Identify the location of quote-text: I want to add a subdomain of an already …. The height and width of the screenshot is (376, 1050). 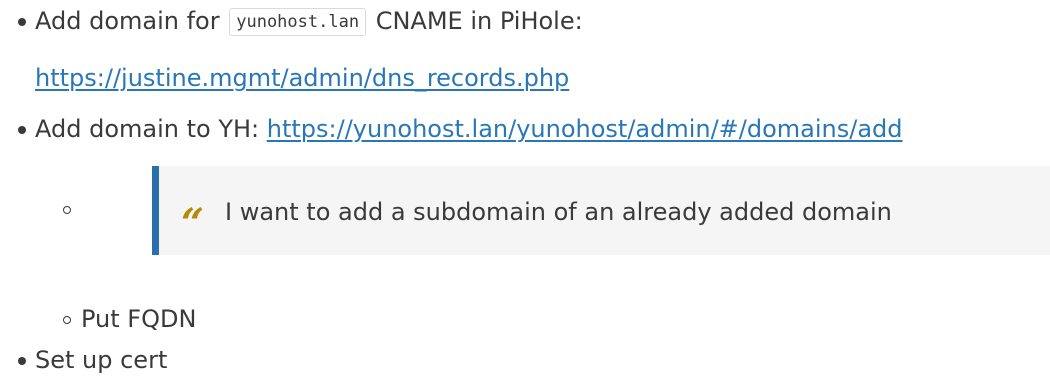
(558, 212).